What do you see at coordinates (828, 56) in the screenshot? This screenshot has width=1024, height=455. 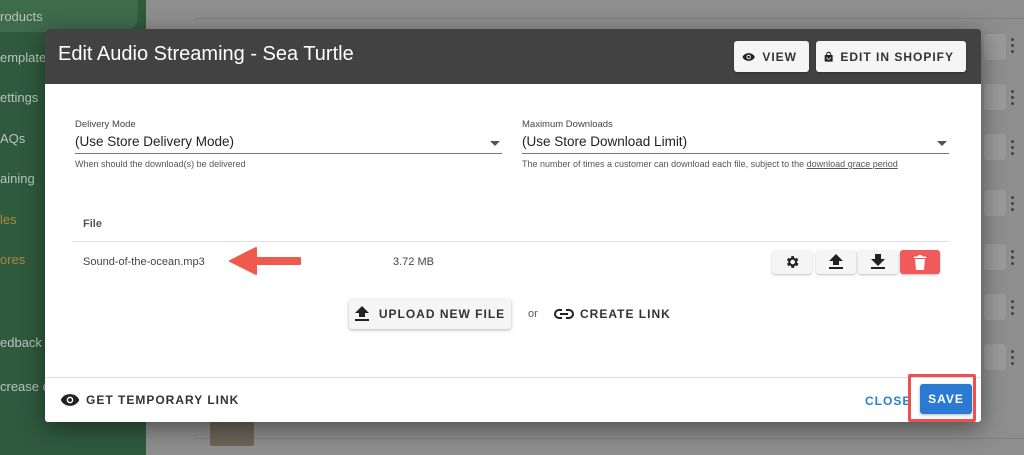 I see `shopping-bag-icon` at bounding box center [828, 56].